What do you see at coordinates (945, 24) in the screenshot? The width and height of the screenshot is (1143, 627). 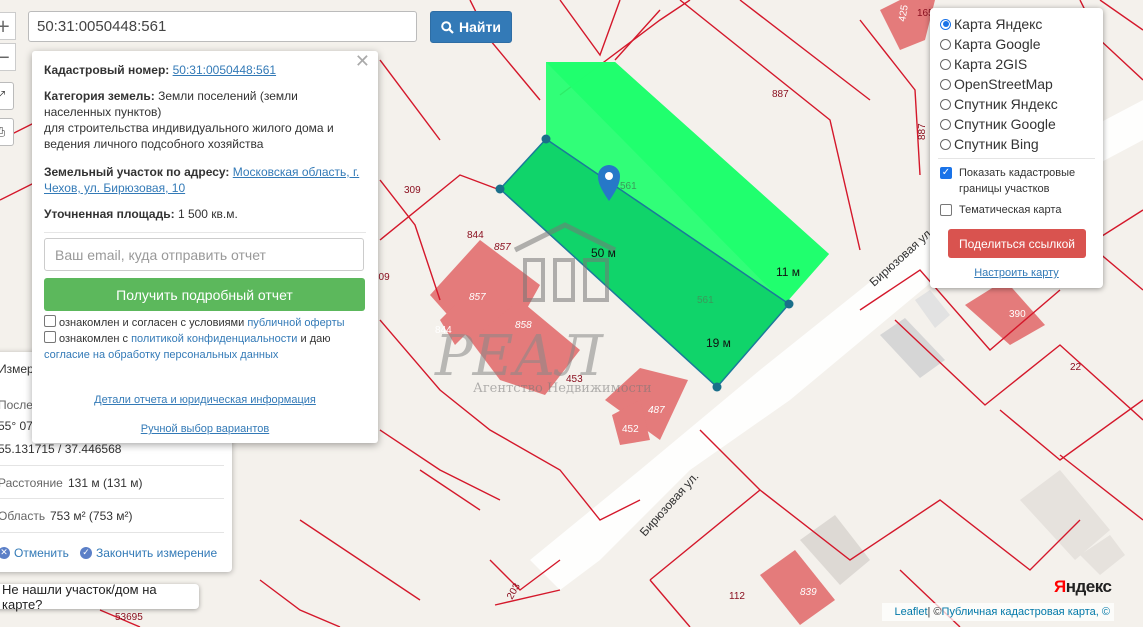 I see `radio-selected-icon` at bounding box center [945, 24].